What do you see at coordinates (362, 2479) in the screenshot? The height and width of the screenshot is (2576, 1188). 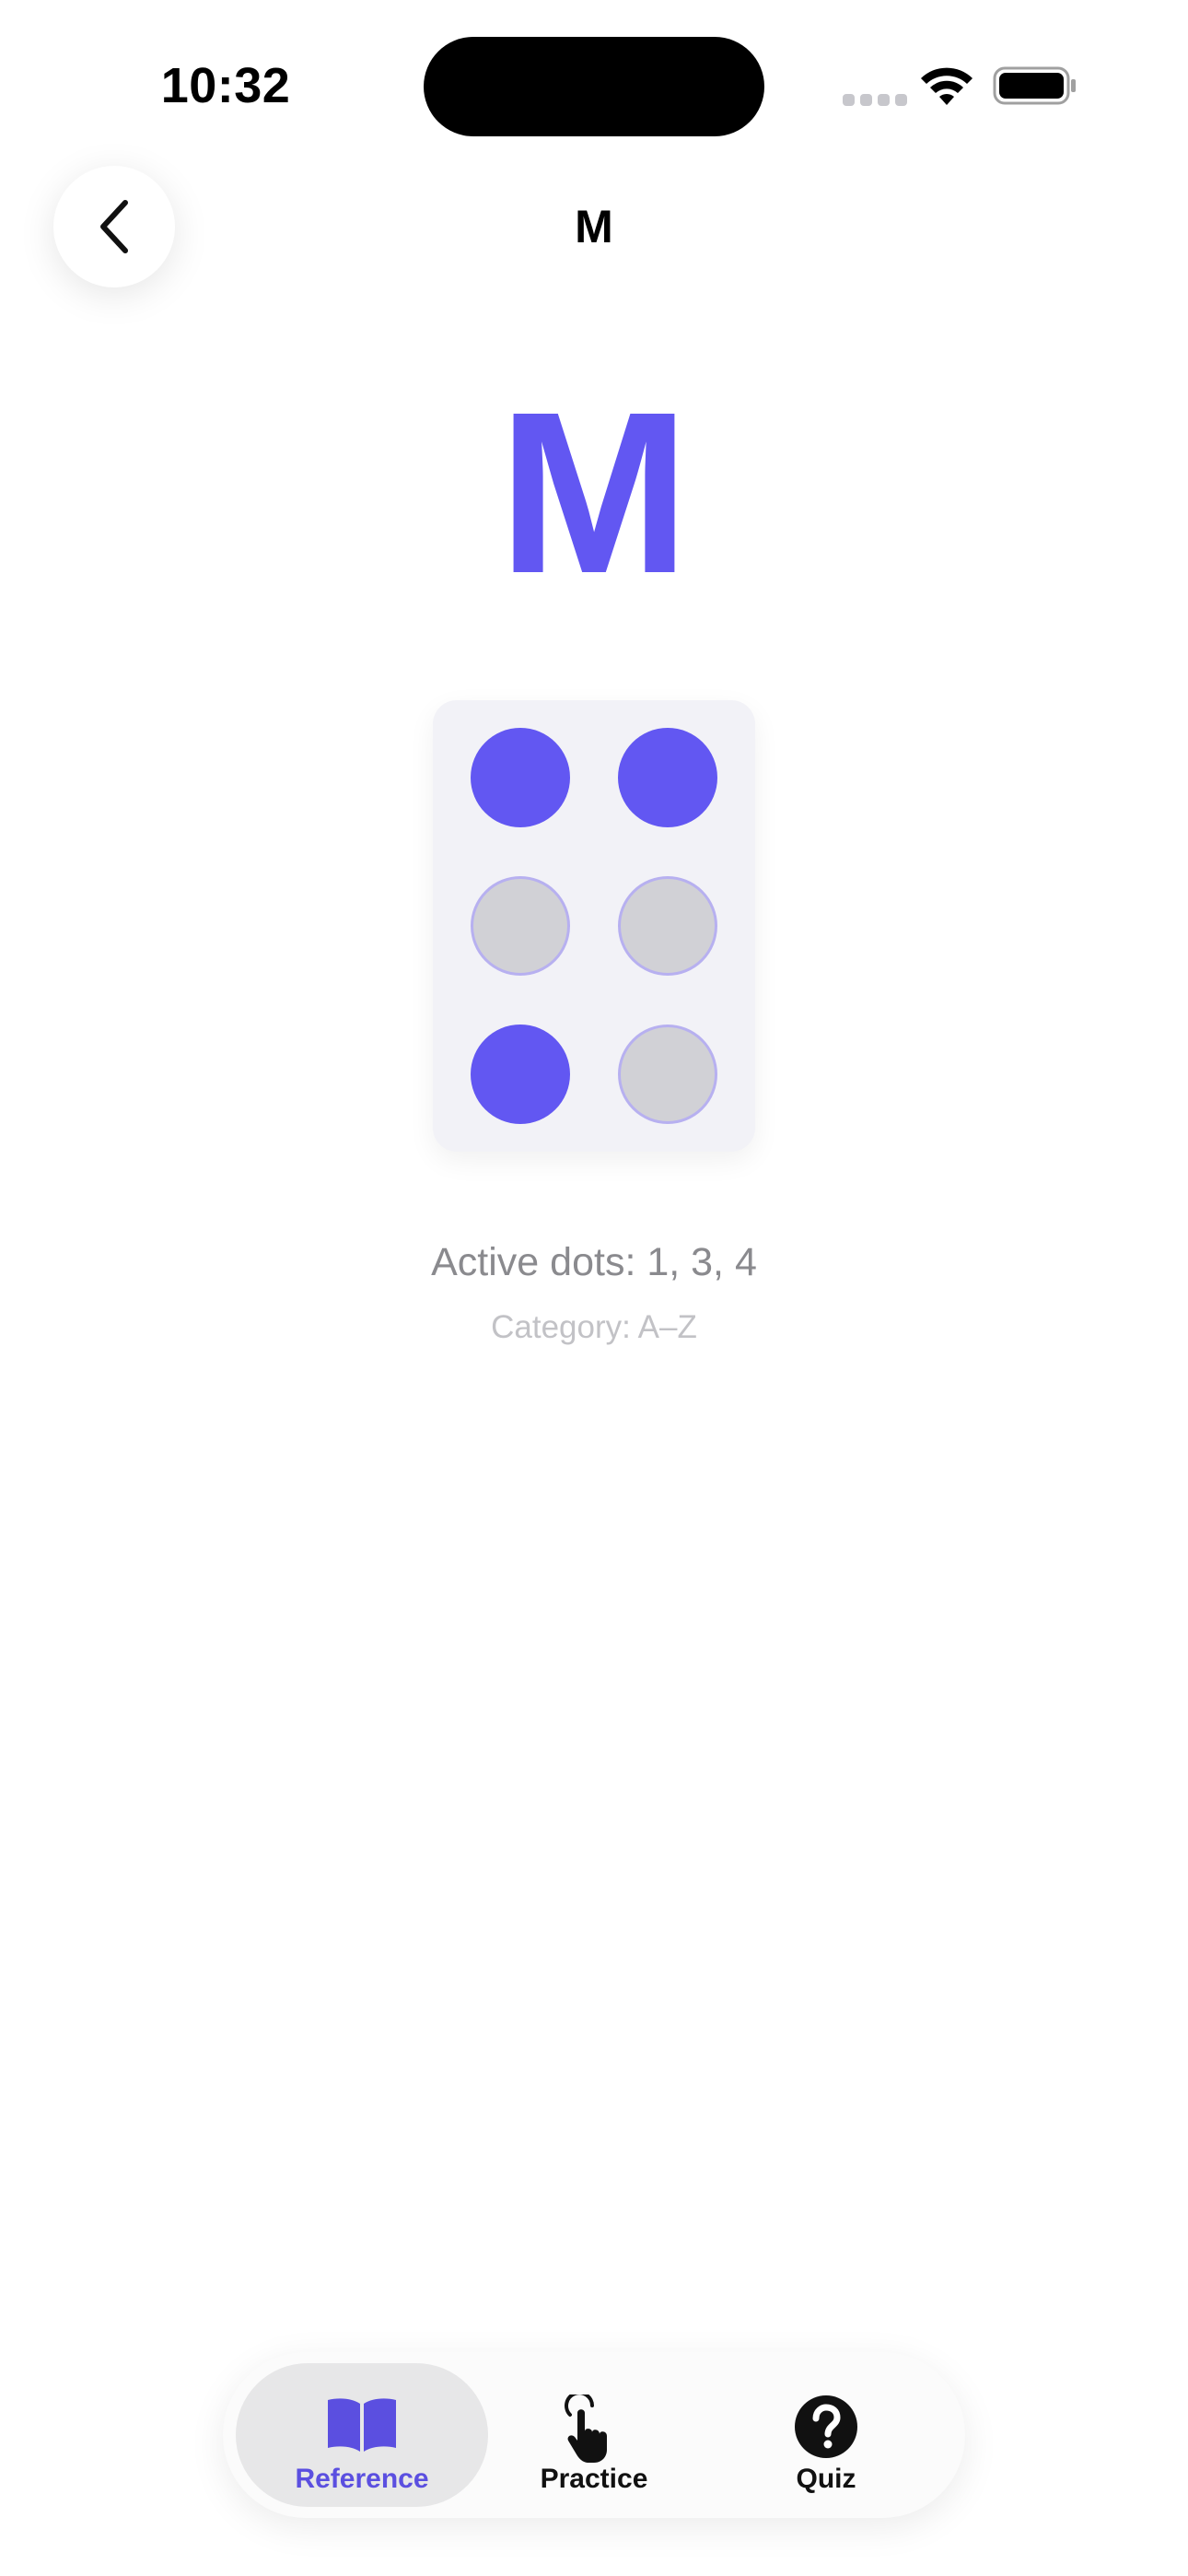 I see `tab-label: Reference` at bounding box center [362, 2479].